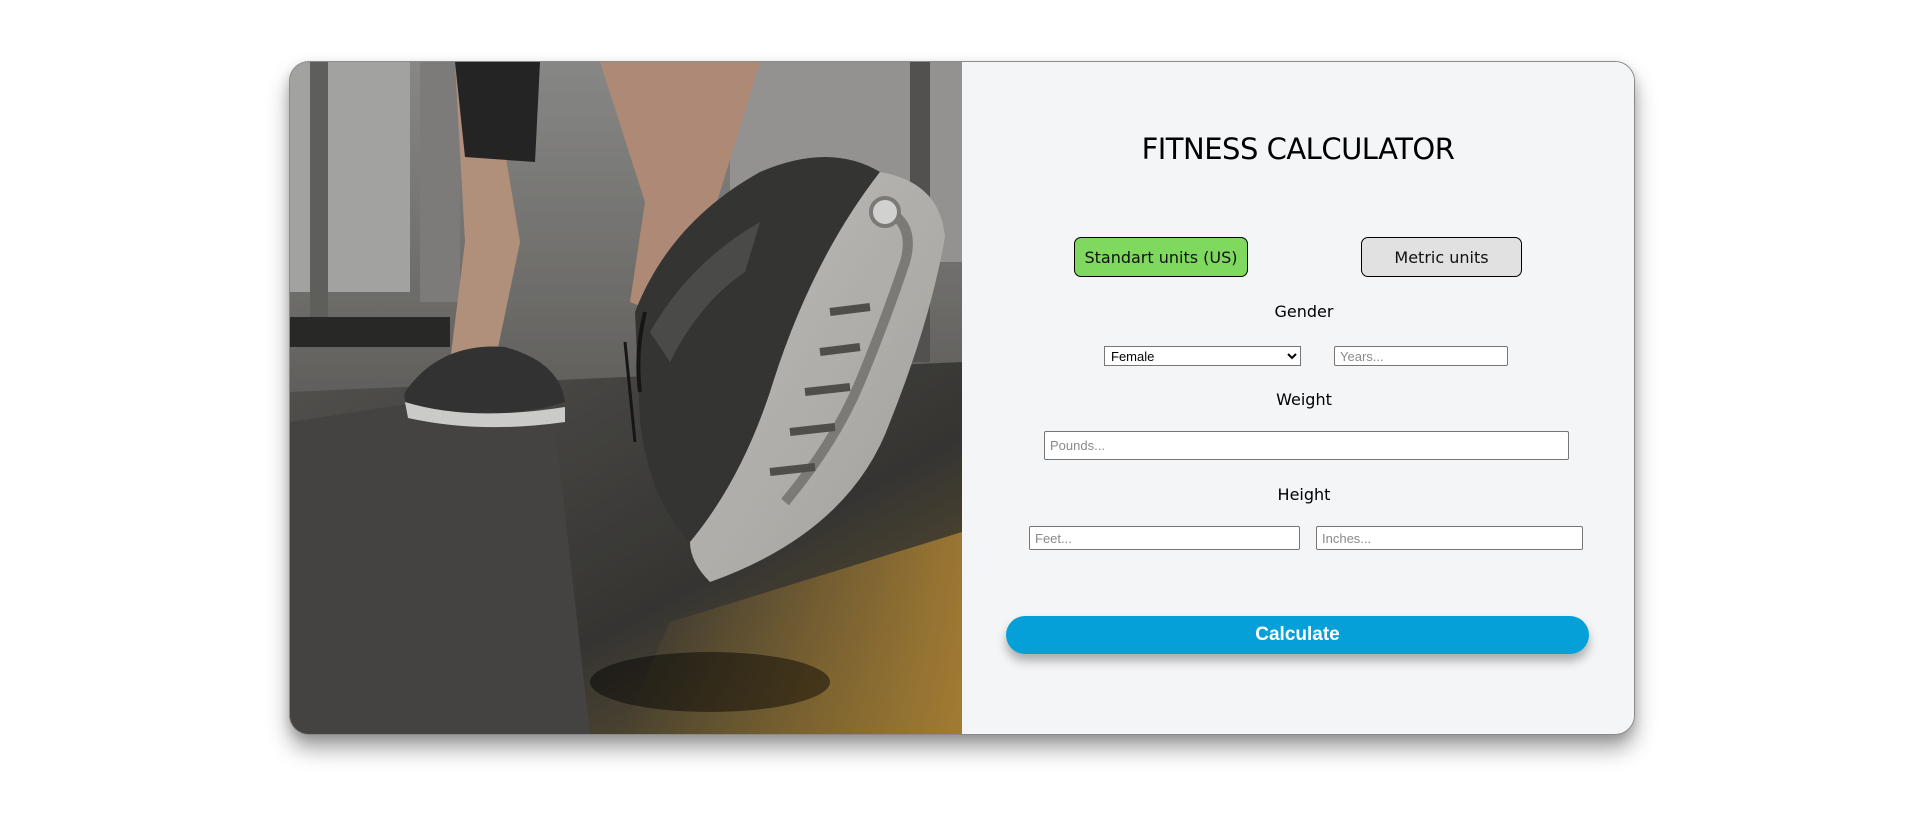 Image resolution: width=1913 pixels, height=831 pixels. What do you see at coordinates (1421, 356) in the screenshot?
I see `age-input` at bounding box center [1421, 356].